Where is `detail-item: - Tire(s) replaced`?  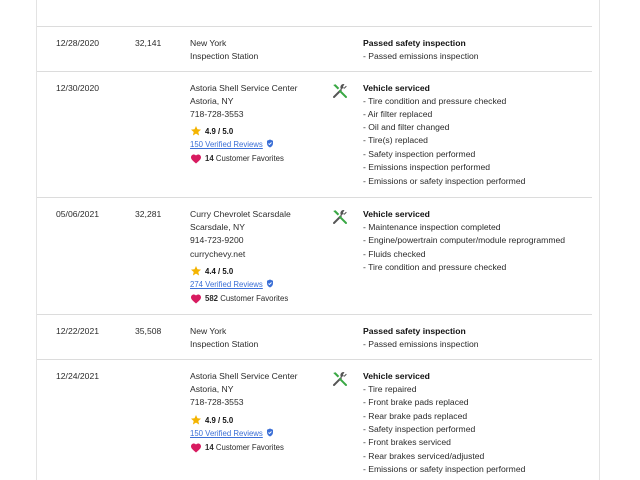 detail-item: - Tire(s) replaced is located at coordinates (395, 140).